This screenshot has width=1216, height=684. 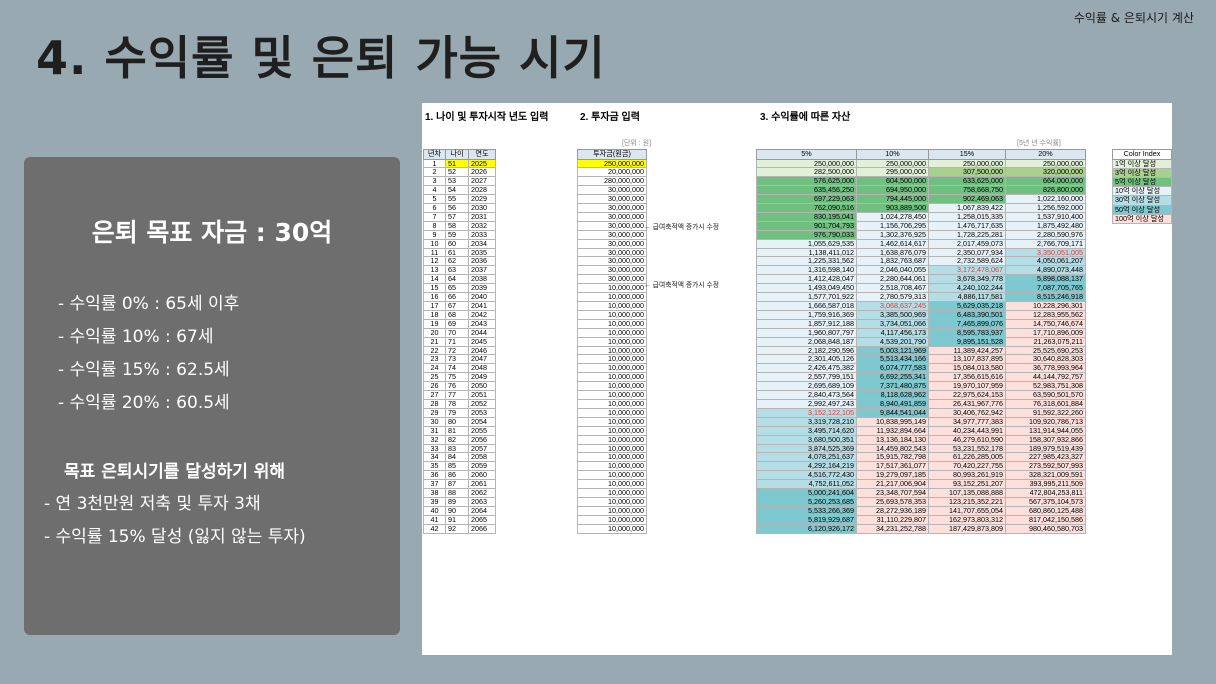 What do you see at coordinates (482, 377) in the screenshot?
I see `cell-calendar: 2049` at bounding box center [482, 377].